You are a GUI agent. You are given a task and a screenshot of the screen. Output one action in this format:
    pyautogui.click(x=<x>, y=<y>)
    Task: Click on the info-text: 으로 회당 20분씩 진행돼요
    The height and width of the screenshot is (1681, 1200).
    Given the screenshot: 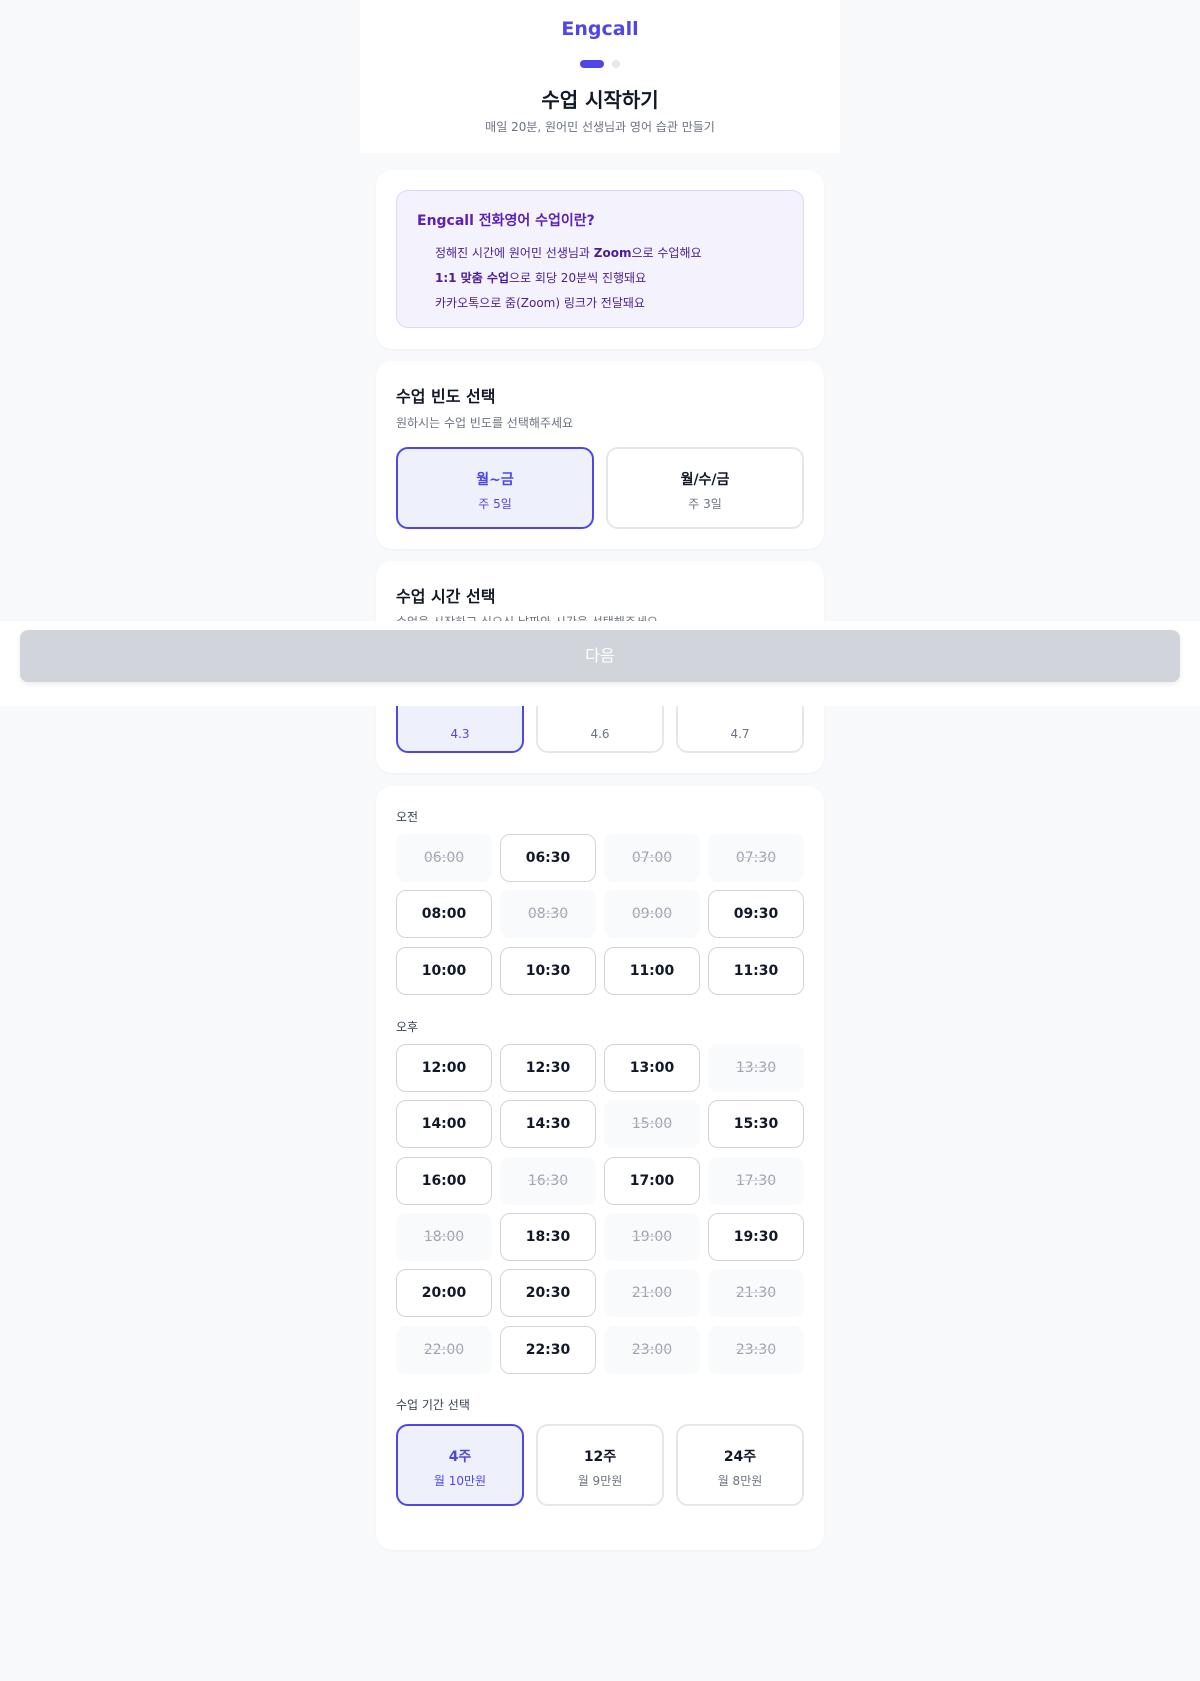 What is the action you would take?
    pyautogui.click(x=578, y=278)
    